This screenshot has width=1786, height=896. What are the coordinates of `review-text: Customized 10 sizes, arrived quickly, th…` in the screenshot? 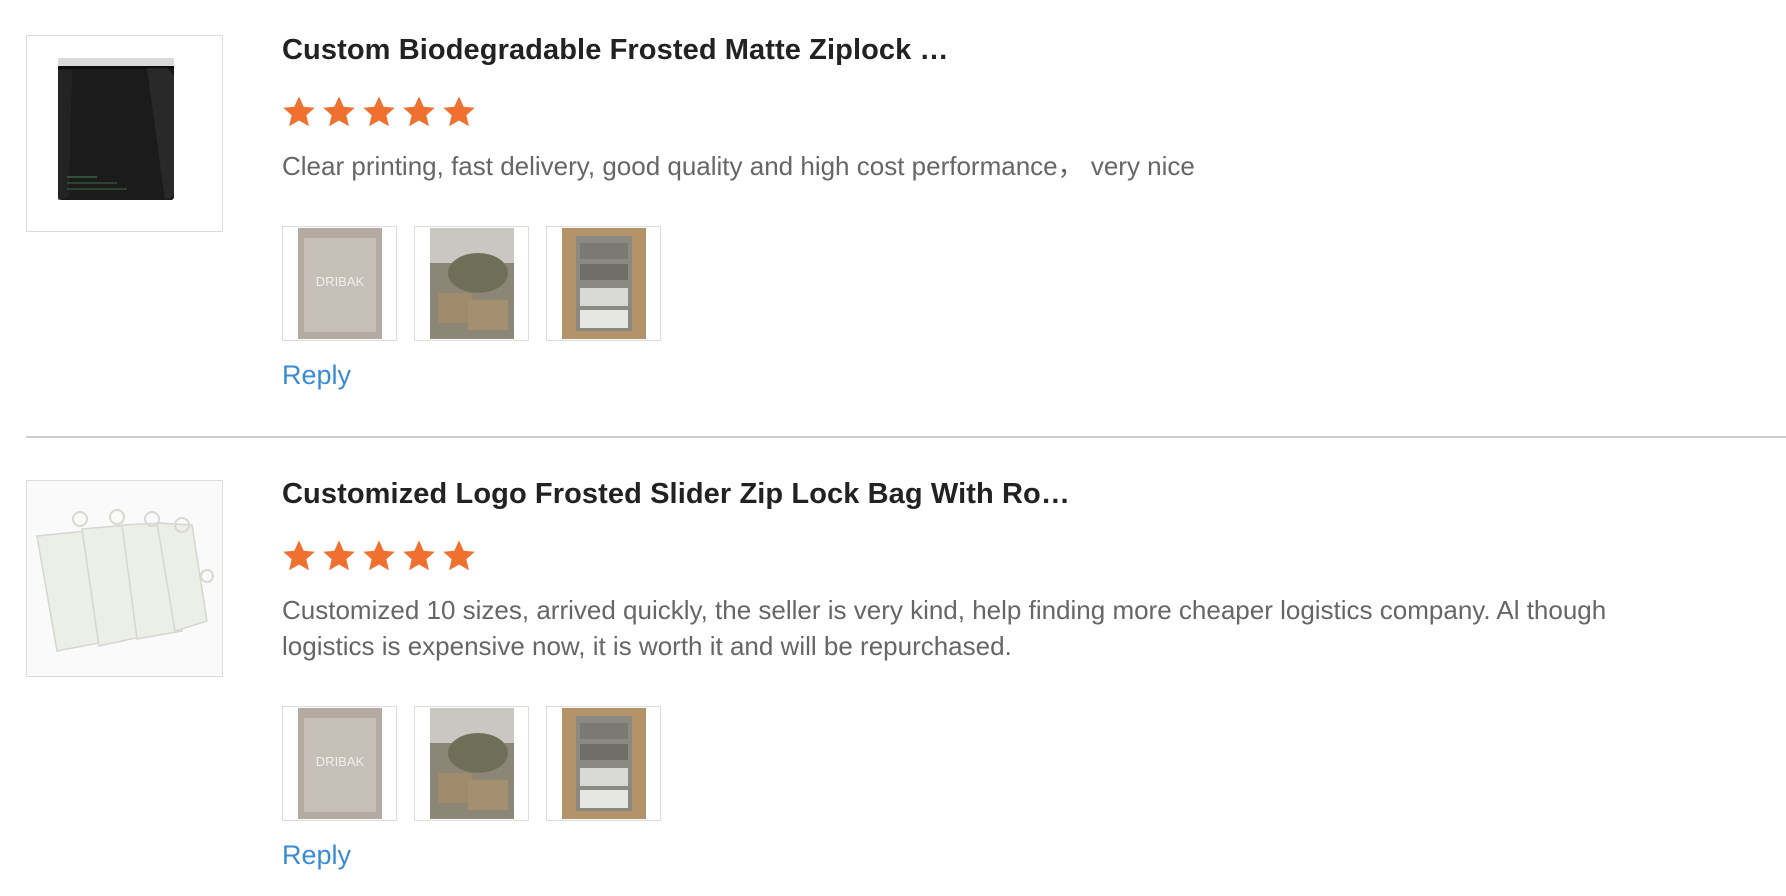 It's located at (944, 628).